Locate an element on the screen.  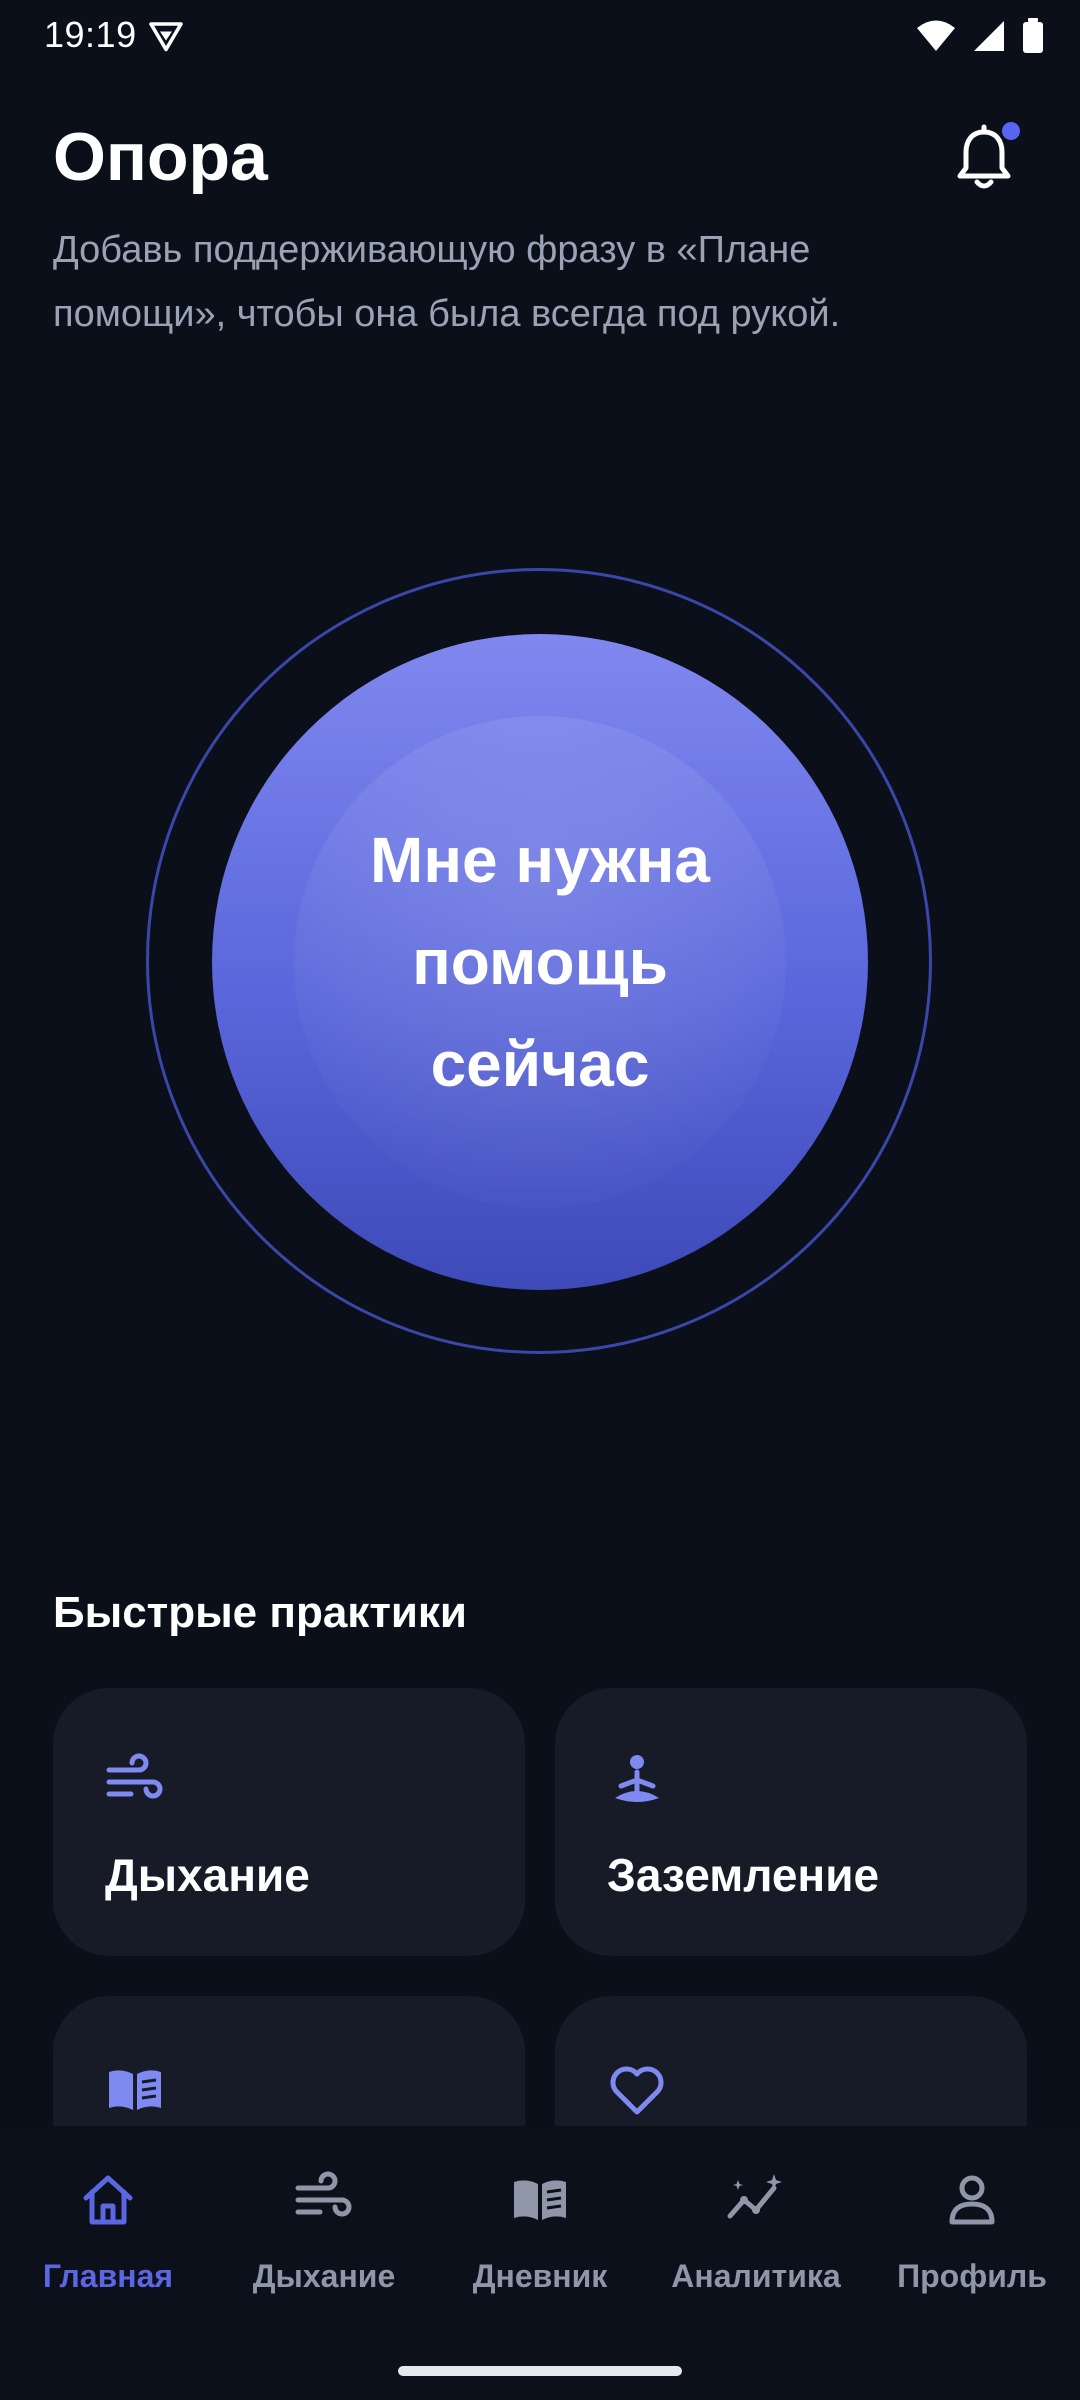
nav-item-breathing: Дыхание is located at coordinates (324, 2223).